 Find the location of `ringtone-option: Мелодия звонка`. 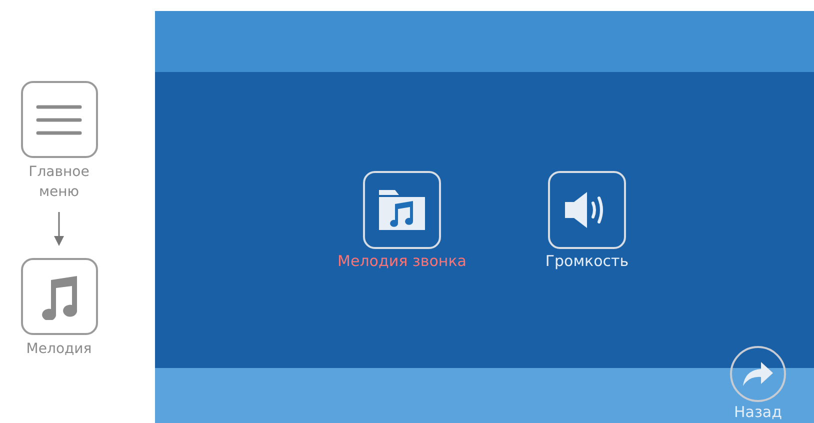

ringtone-option: Мелодия звонка is located at coordinates (402, 221).